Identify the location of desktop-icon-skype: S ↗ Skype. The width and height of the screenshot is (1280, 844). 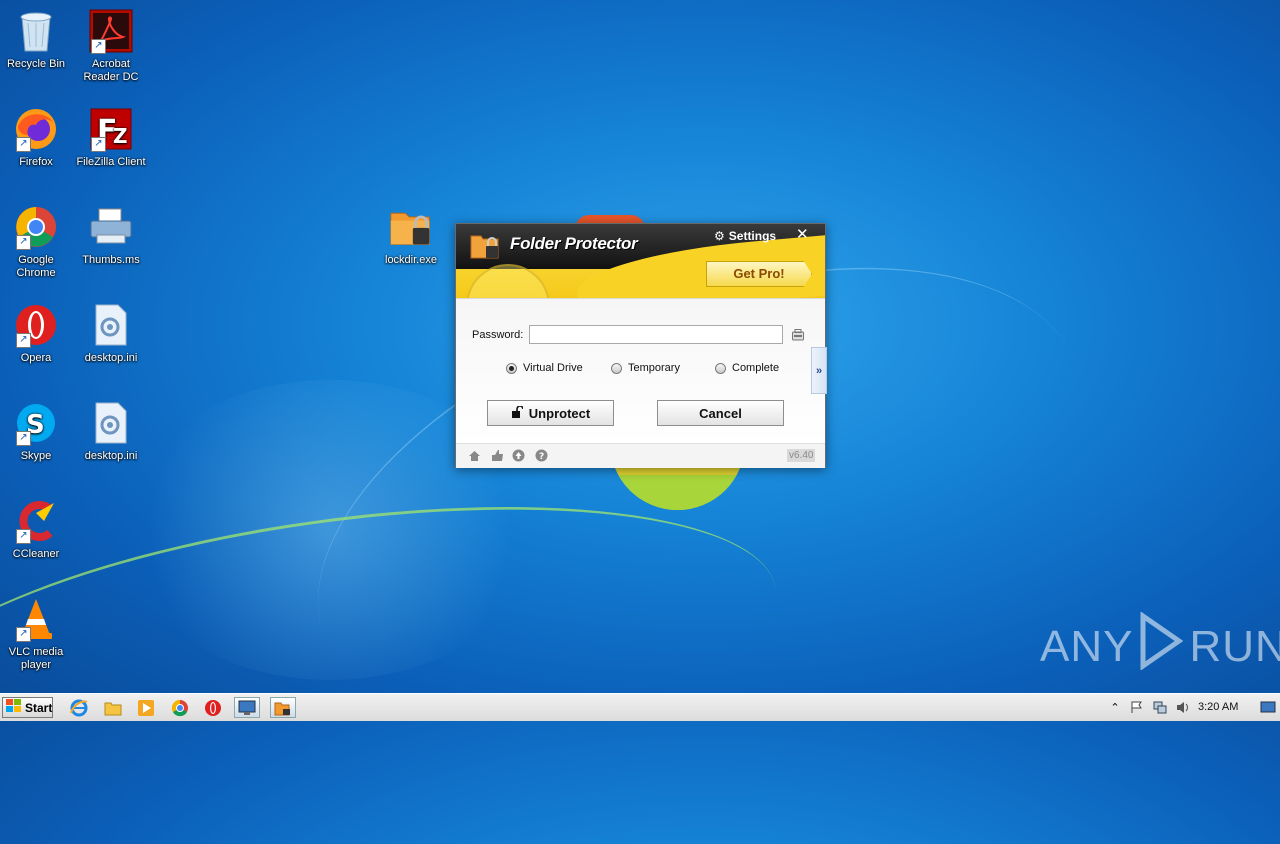
(36, 431).